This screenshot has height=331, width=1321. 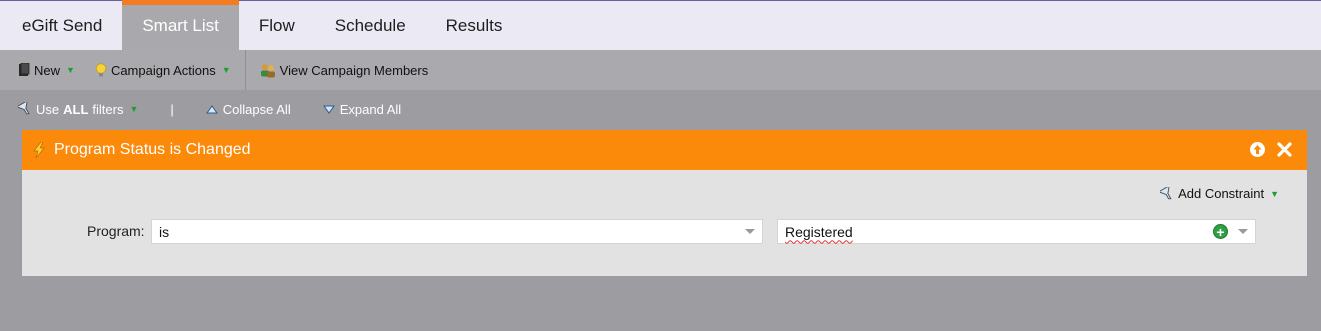 I want to click on operator-value: is, so click(x=164, y=231).